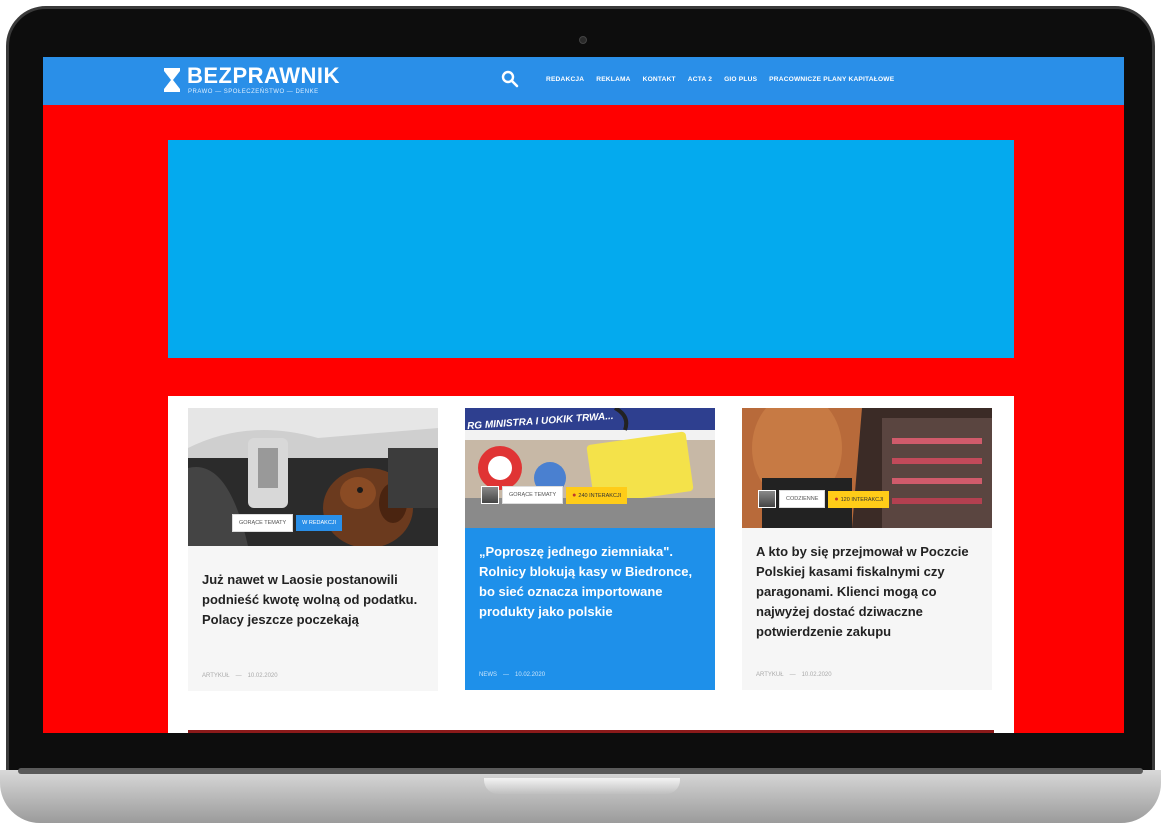  Describe the element at coordinates (580, 771) in the screenshot. I see `laptop-hinge` at that location.